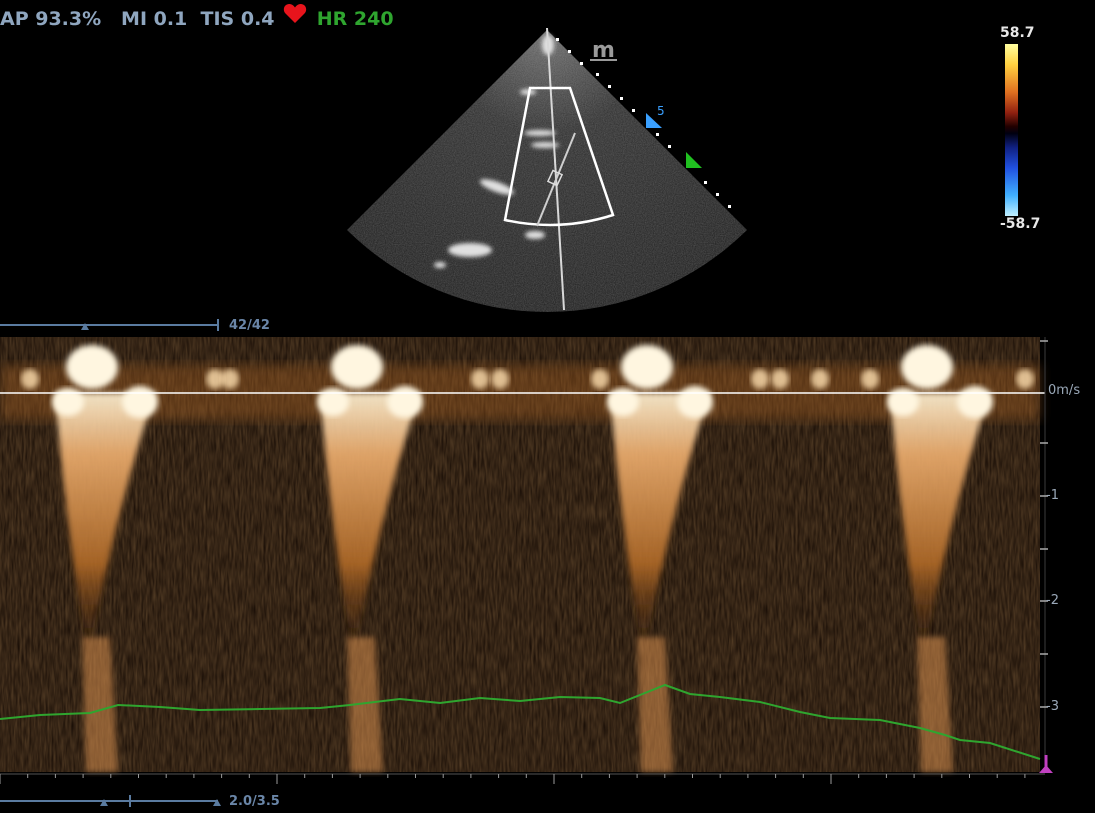 The image size is (1095, 813). What do you see at coordinates (254, 801) in the screenshot?
I see `sweep-speed-readout: 2.0/3.5` at bounding box center [254, 801].